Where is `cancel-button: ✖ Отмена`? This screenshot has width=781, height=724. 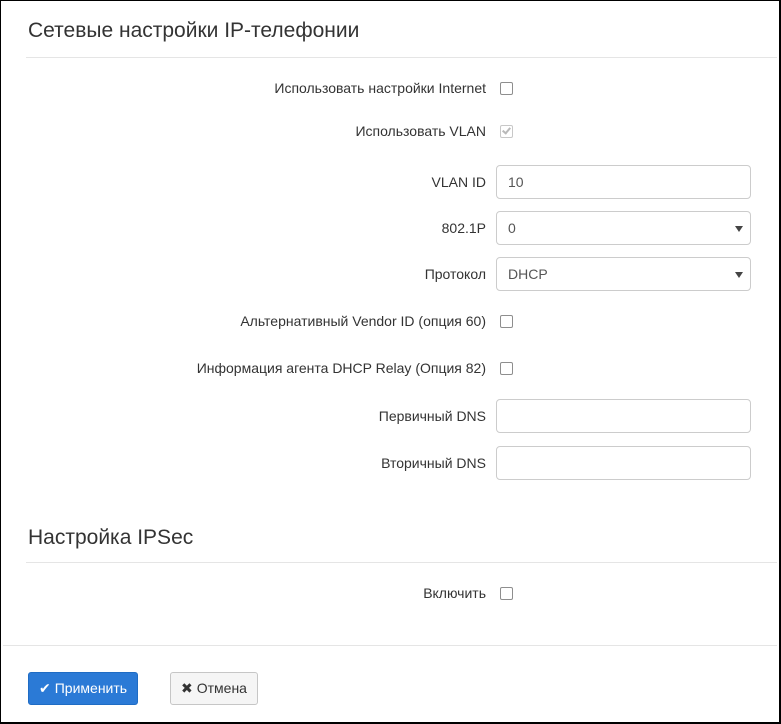 cancel-button: ✖ Отмена is located at coordinates (214, 688).